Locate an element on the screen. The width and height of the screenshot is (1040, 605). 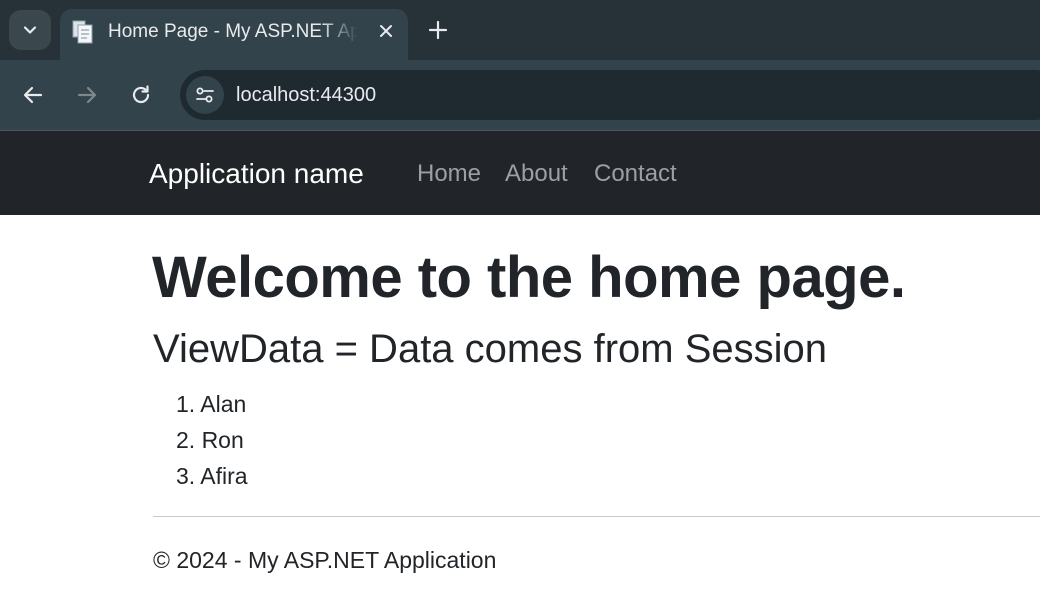
browser-tab-active: Home Page - My ASP.NET Application is located at coordinates (234, 34).